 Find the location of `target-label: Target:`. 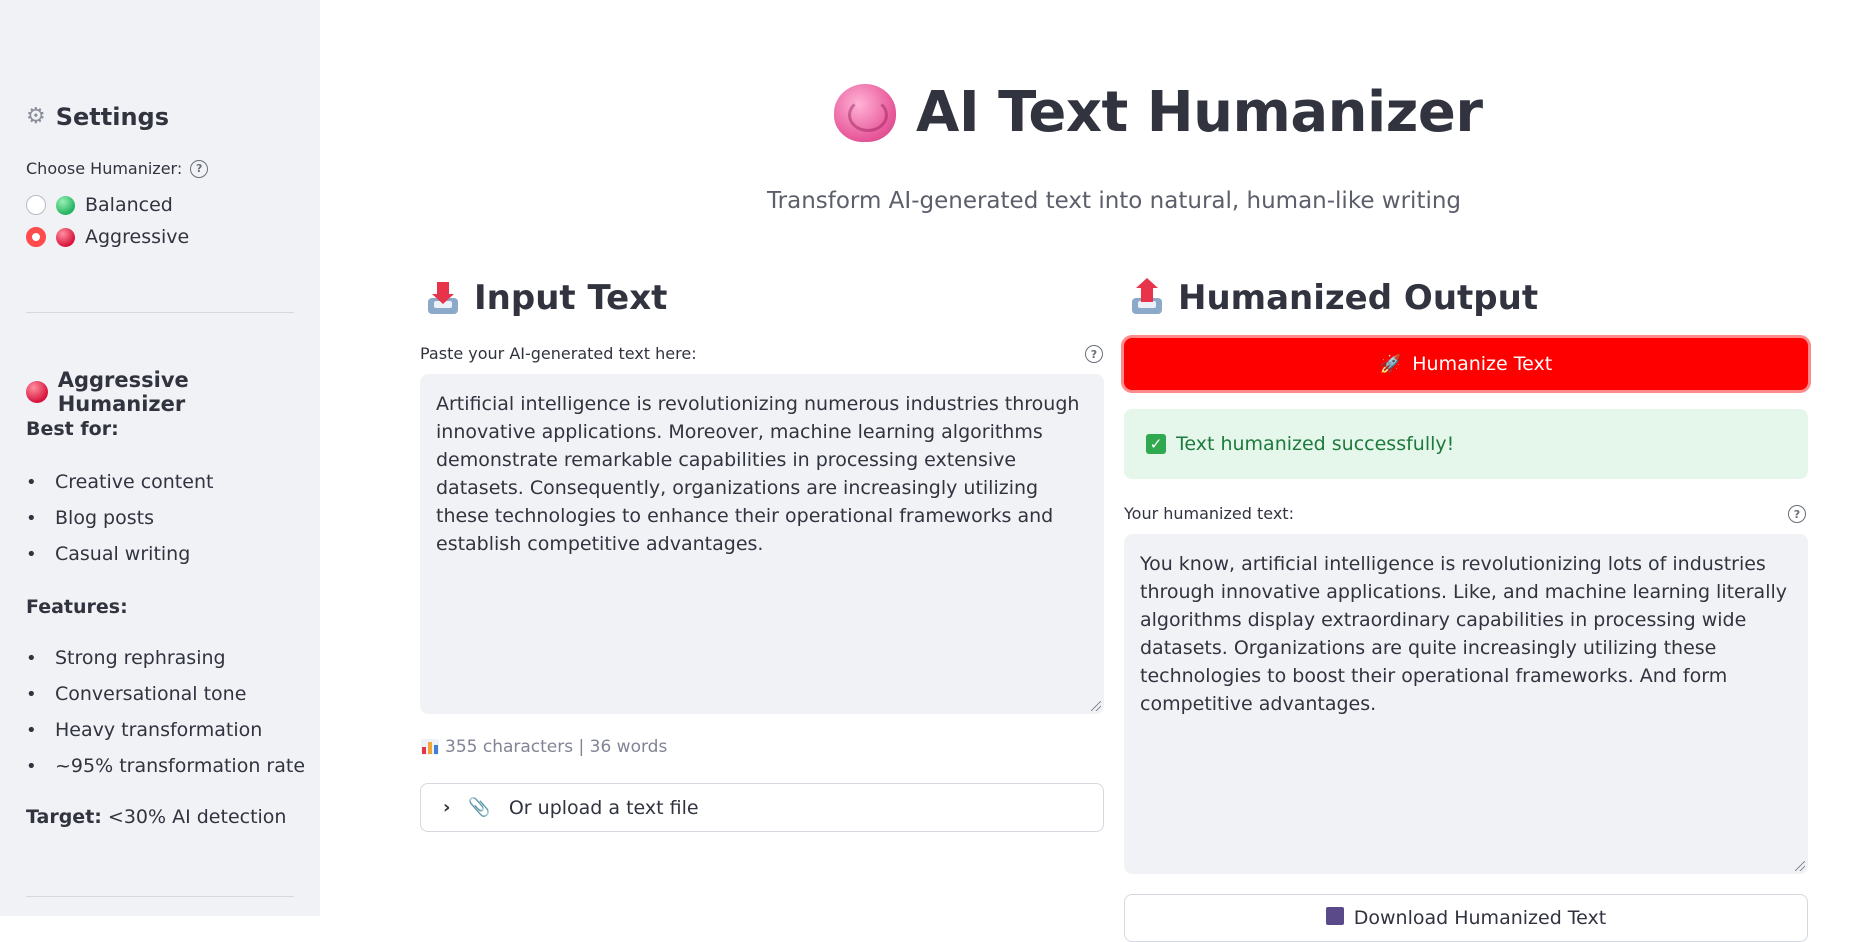

target-label: Target: is located at coordinates (64, 817).